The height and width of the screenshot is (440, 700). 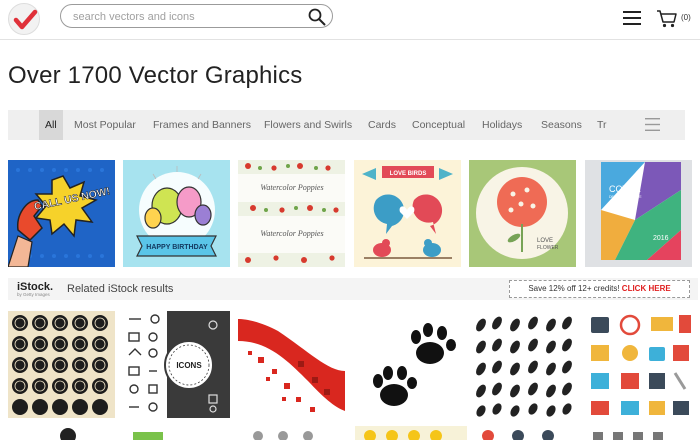 I want to click on svg-text: LOVE BIRDS, so click(x=408, y=174).